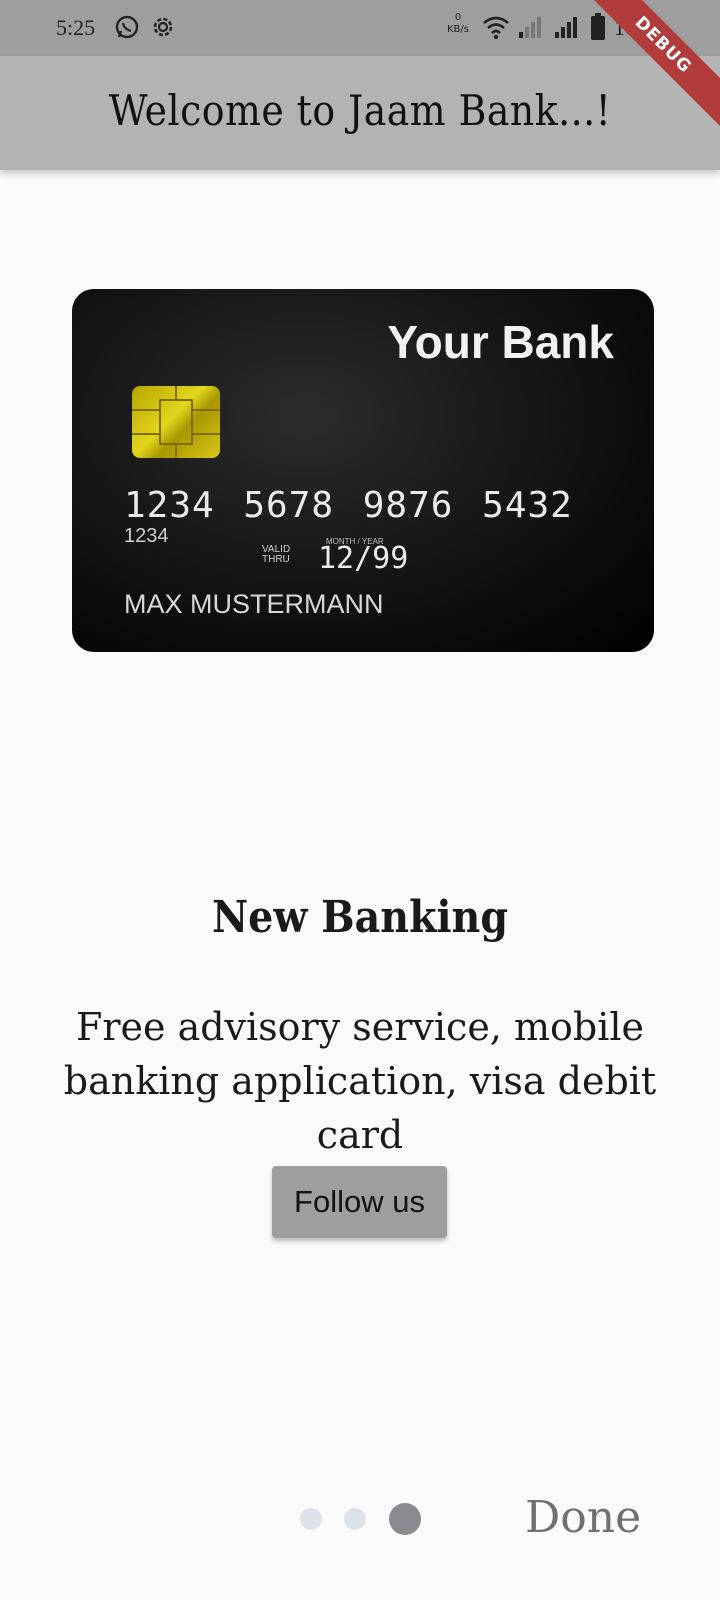  I want to click on app-bar: Welcome to Jaam Bank...!, so click(360, 113).